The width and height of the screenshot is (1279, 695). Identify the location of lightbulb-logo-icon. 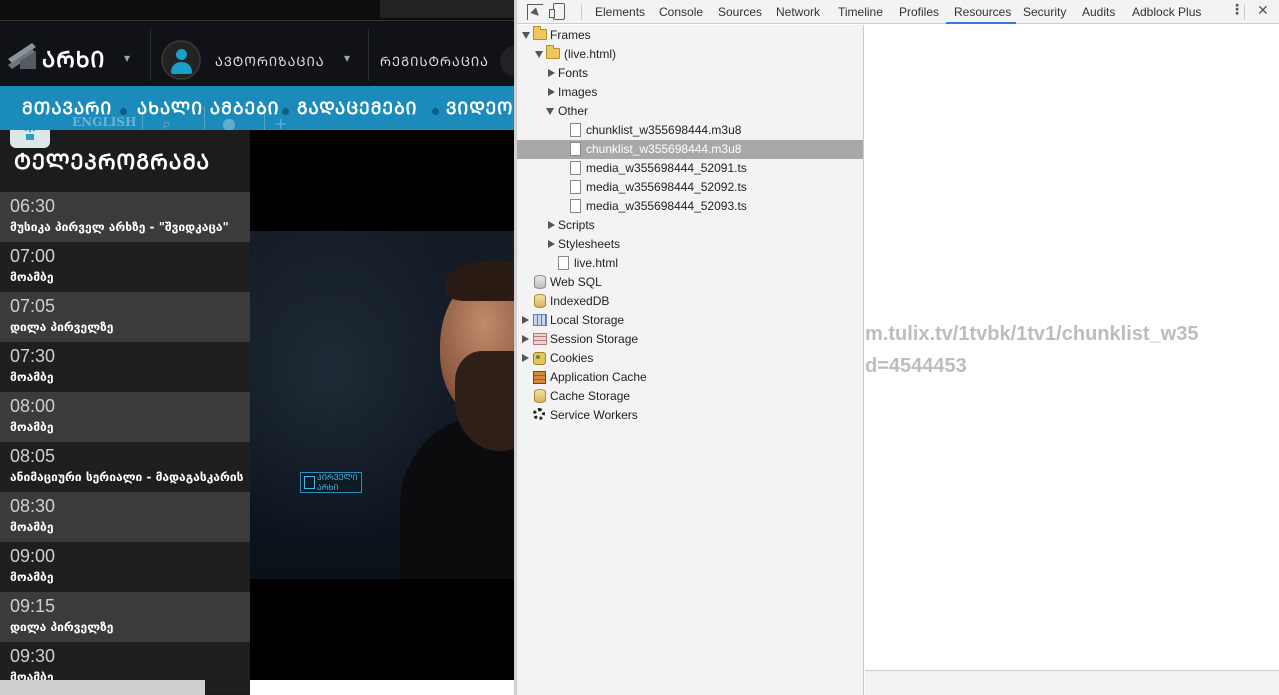
(30, 139).